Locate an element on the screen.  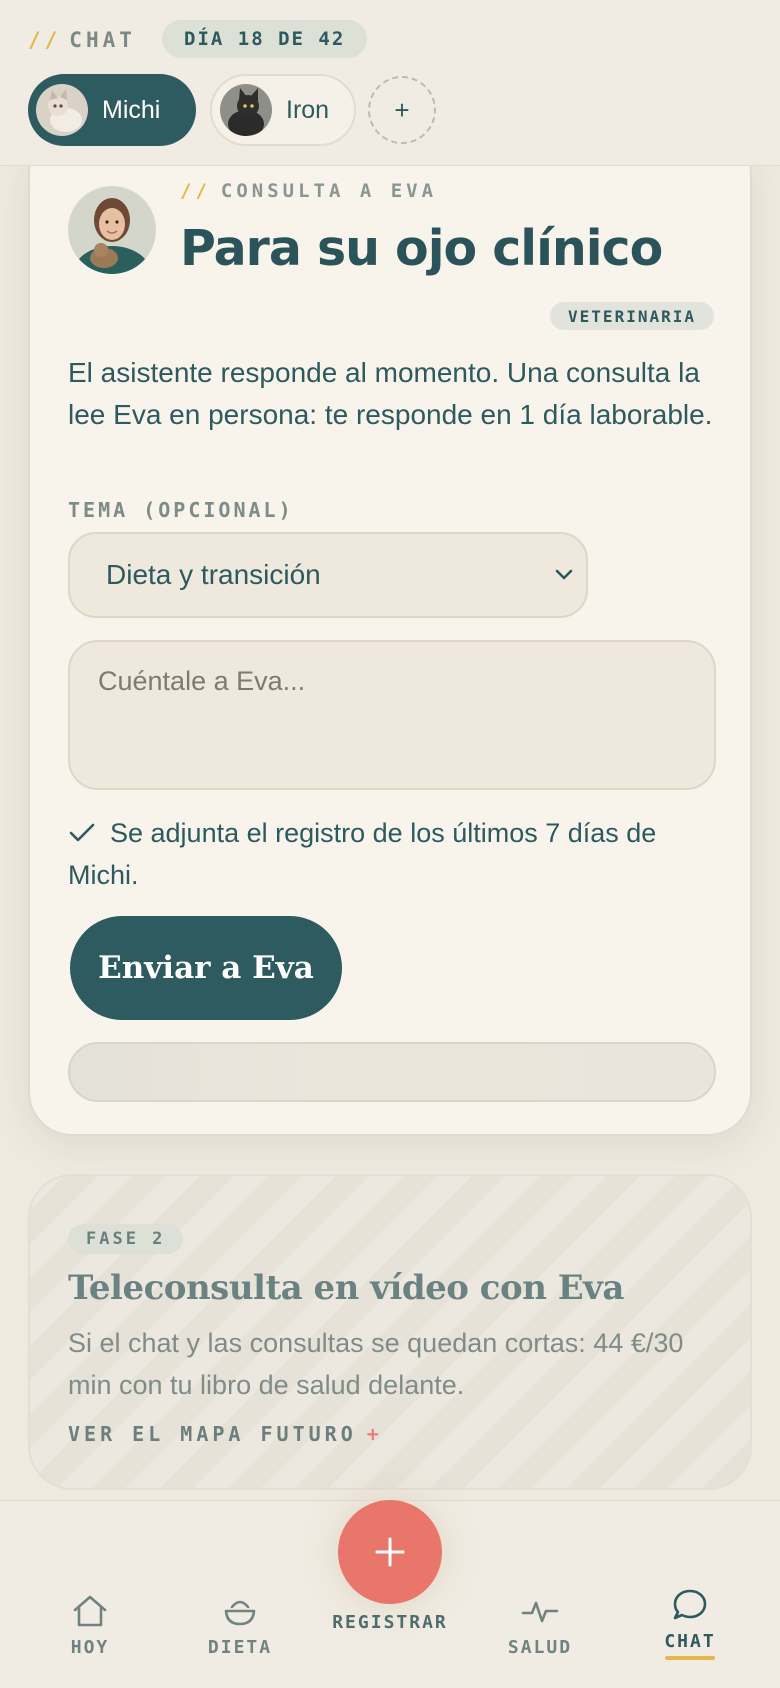
future-map-link: VER EL MAPA FUTURO + is located at coordinates (225, 1434).